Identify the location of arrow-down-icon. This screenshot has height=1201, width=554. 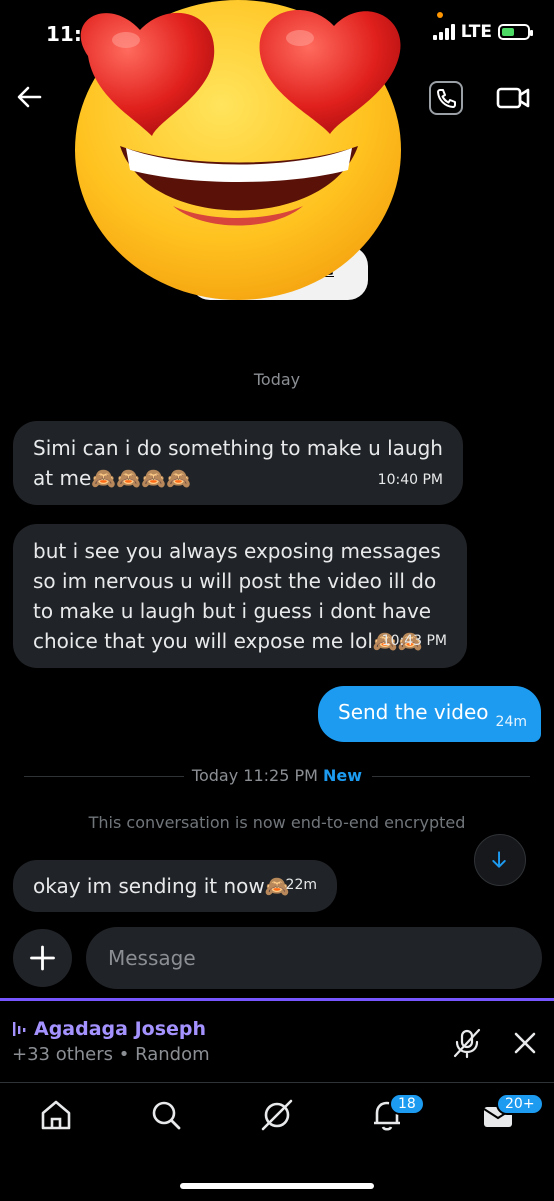
(499, 859).